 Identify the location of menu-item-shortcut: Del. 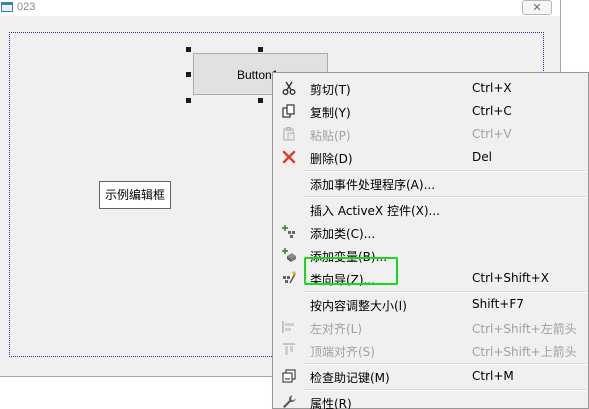
(482, 157).